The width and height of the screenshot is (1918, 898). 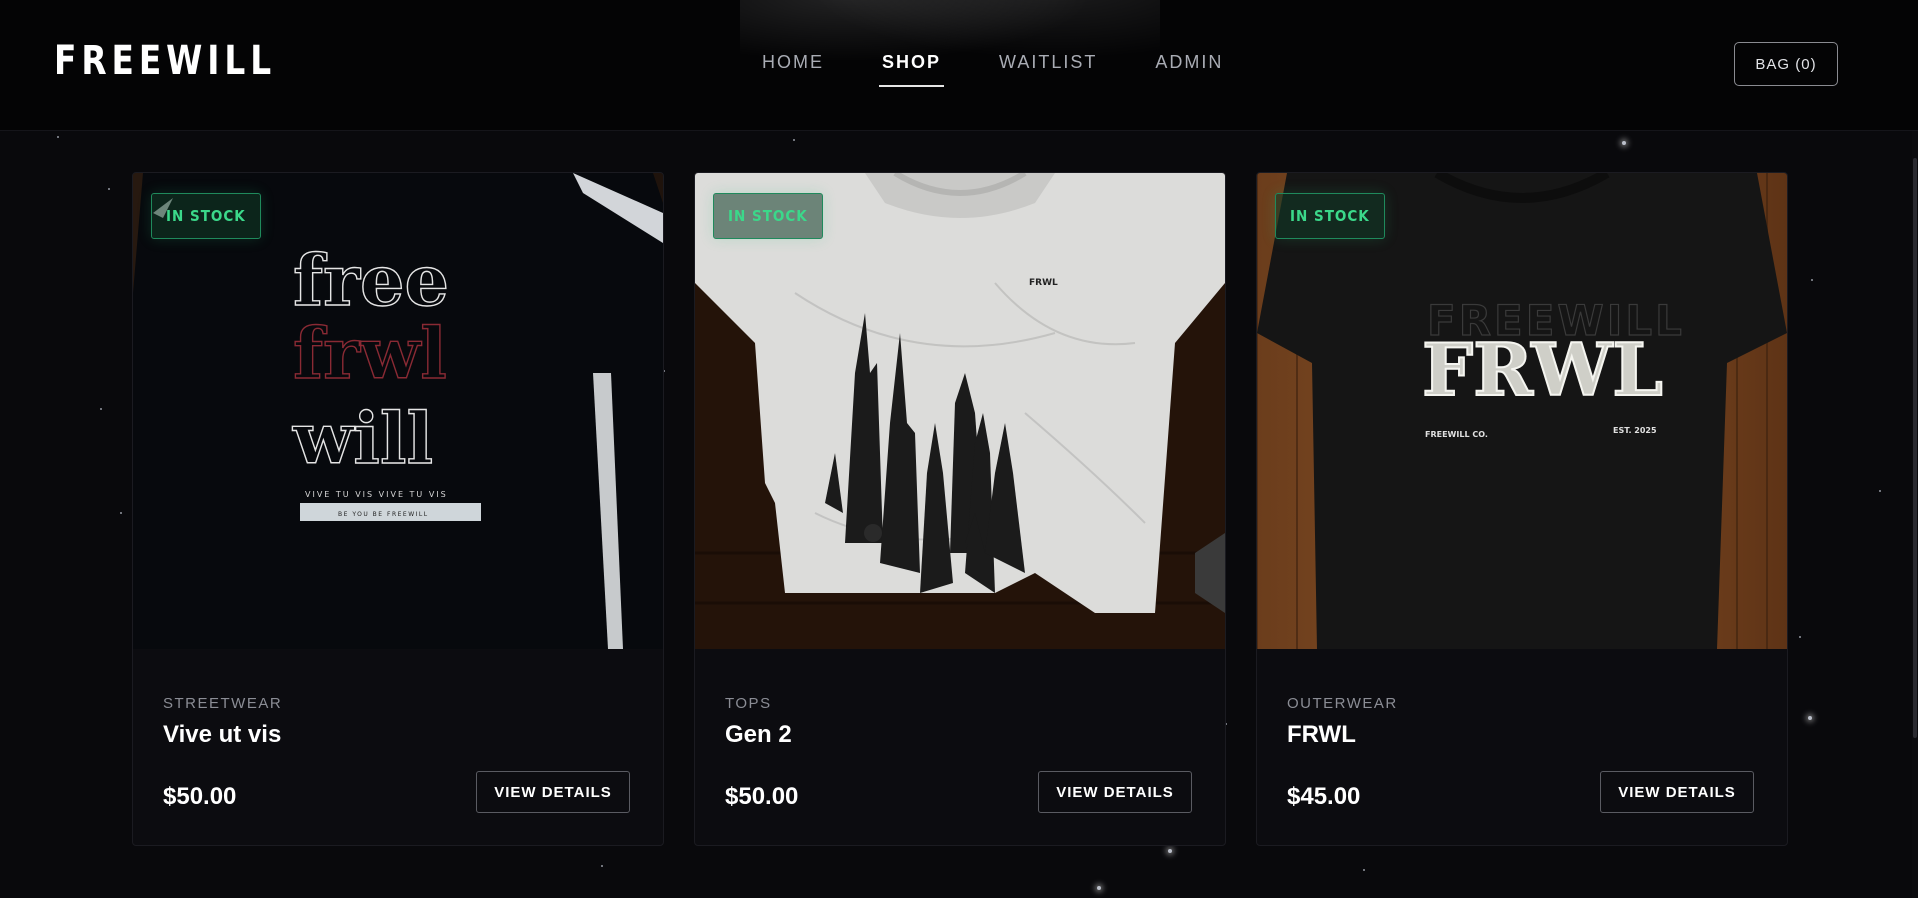 I want to click on scrollbar-thumb, so click(x=1915, y=448).